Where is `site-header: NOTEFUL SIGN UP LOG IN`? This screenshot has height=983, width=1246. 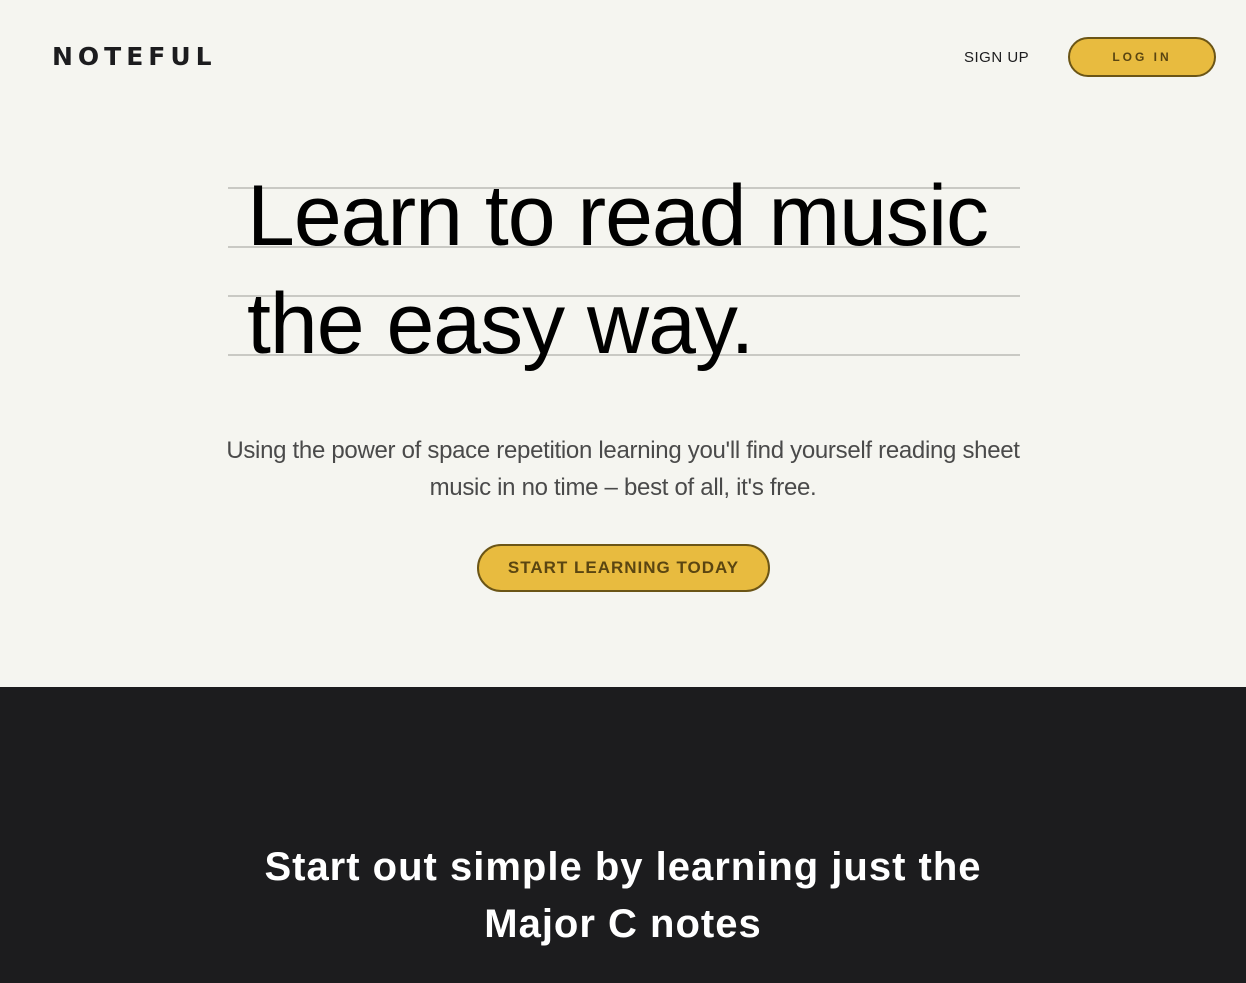 site-header: NOTEFUL SIGN UP LOG IN is located at coordinates (623, 57).